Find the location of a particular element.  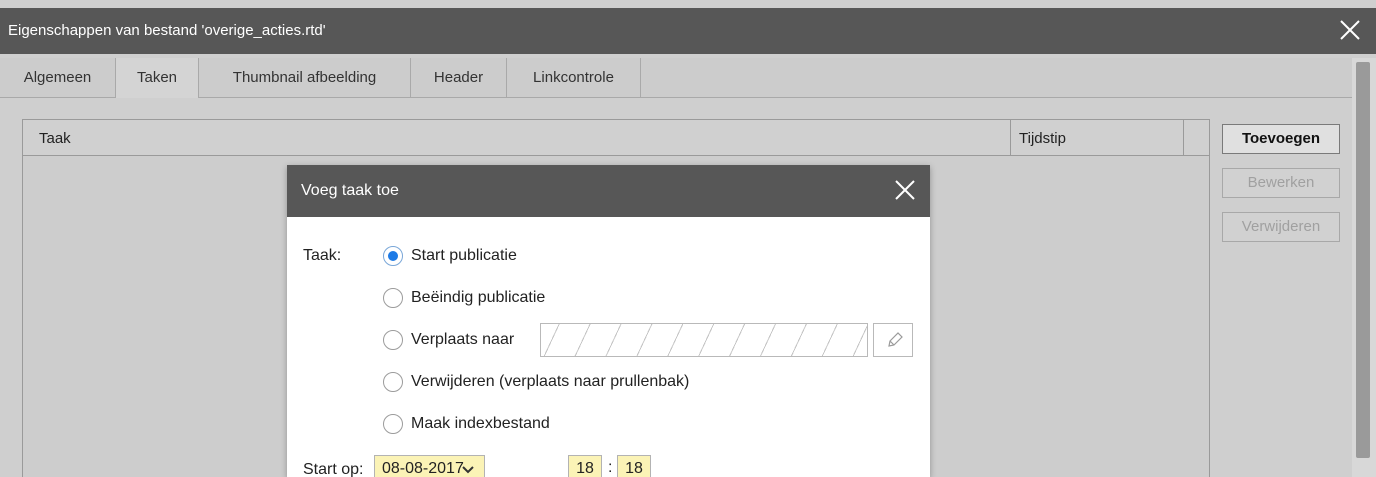

edit-path-button is located at coordinates (893, 340).